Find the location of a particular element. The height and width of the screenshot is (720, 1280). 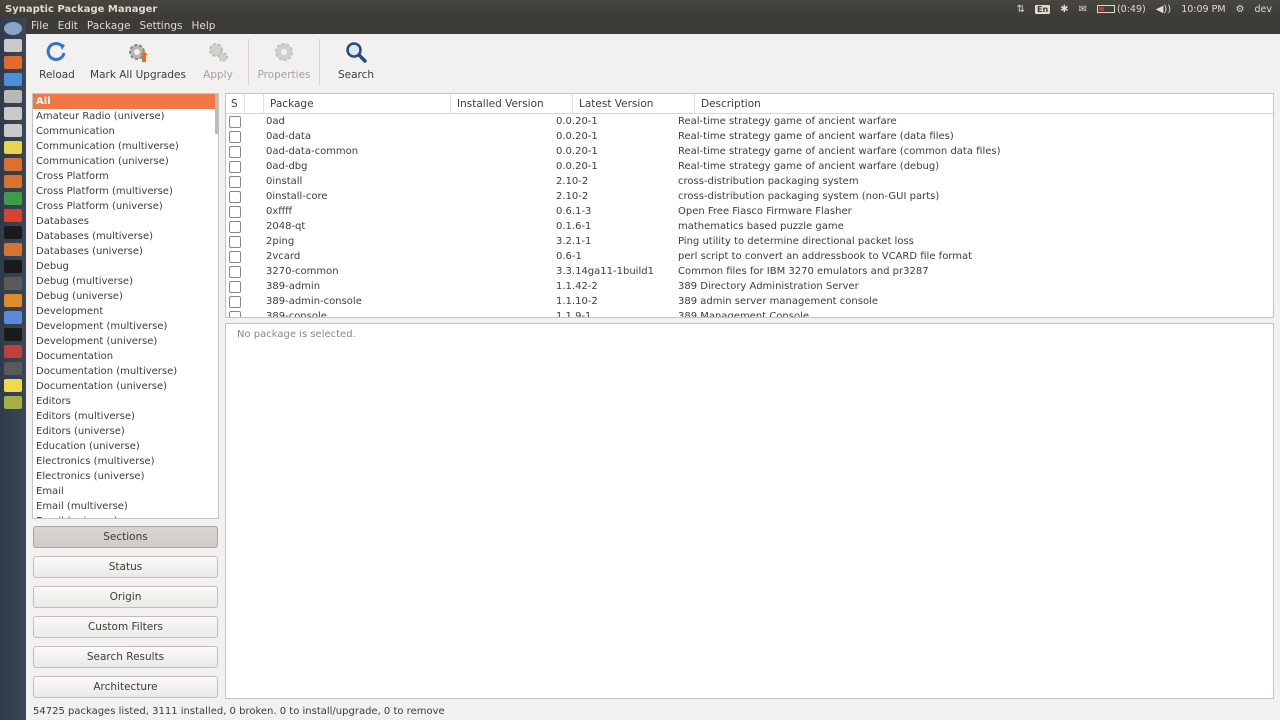

firefox-icon is located at coordinates (13, 62).